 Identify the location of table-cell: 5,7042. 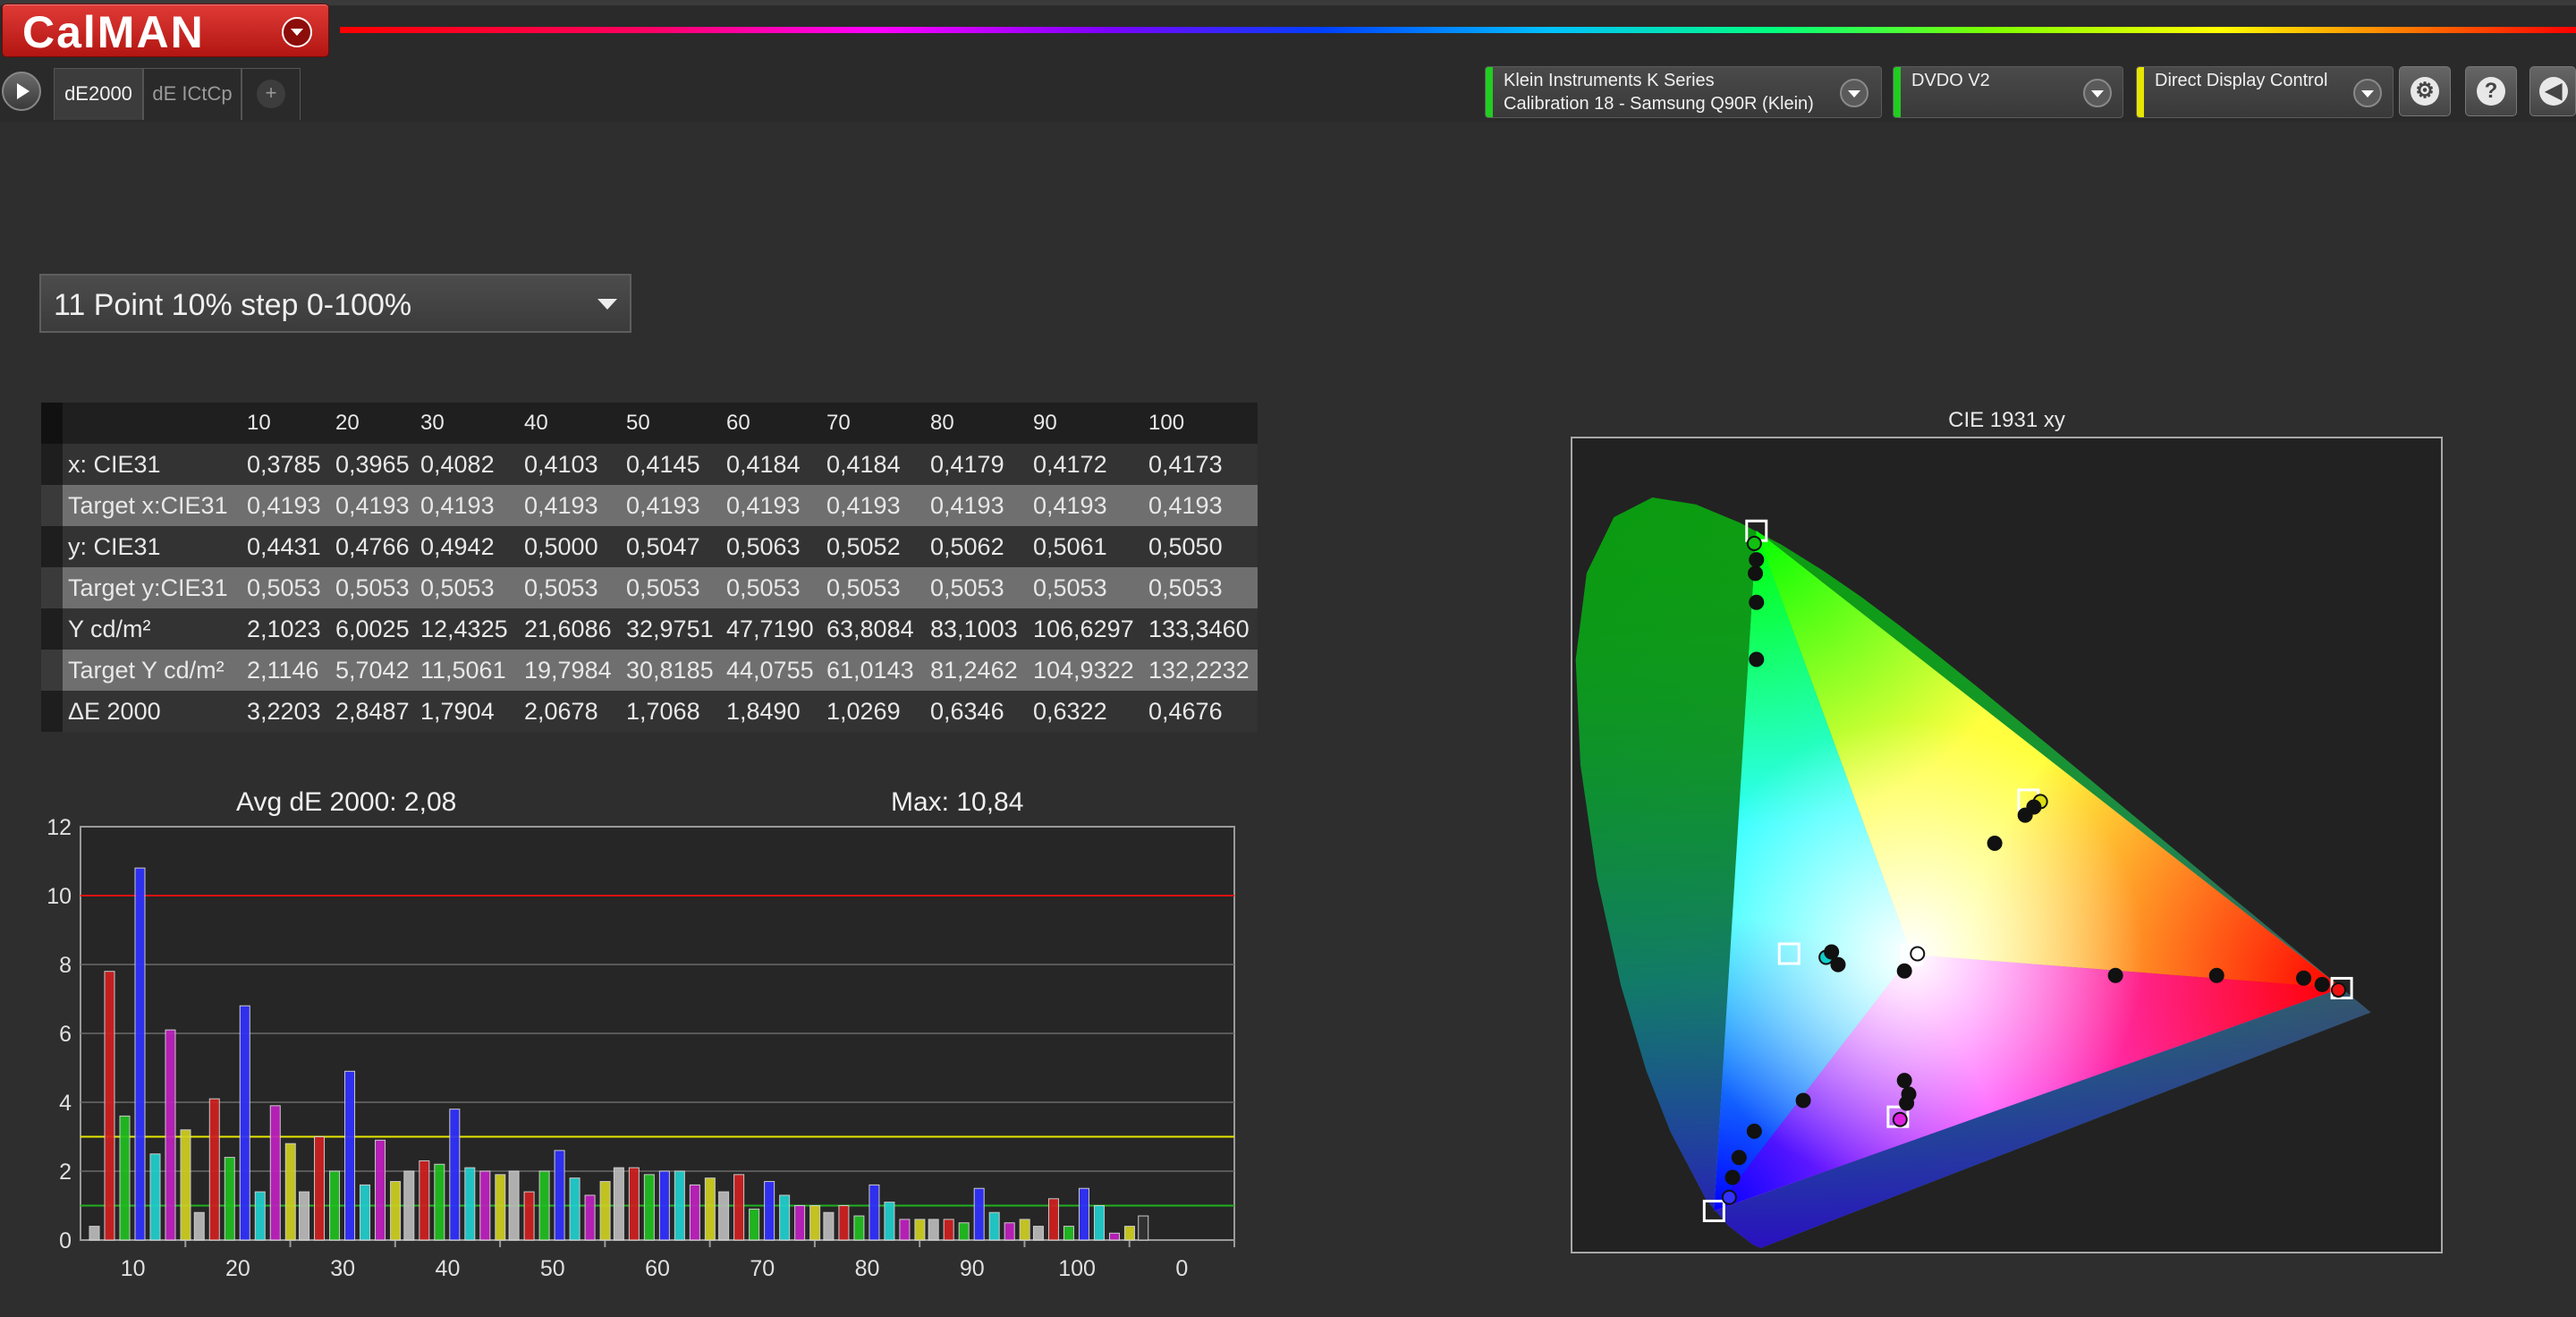
(372, 670).